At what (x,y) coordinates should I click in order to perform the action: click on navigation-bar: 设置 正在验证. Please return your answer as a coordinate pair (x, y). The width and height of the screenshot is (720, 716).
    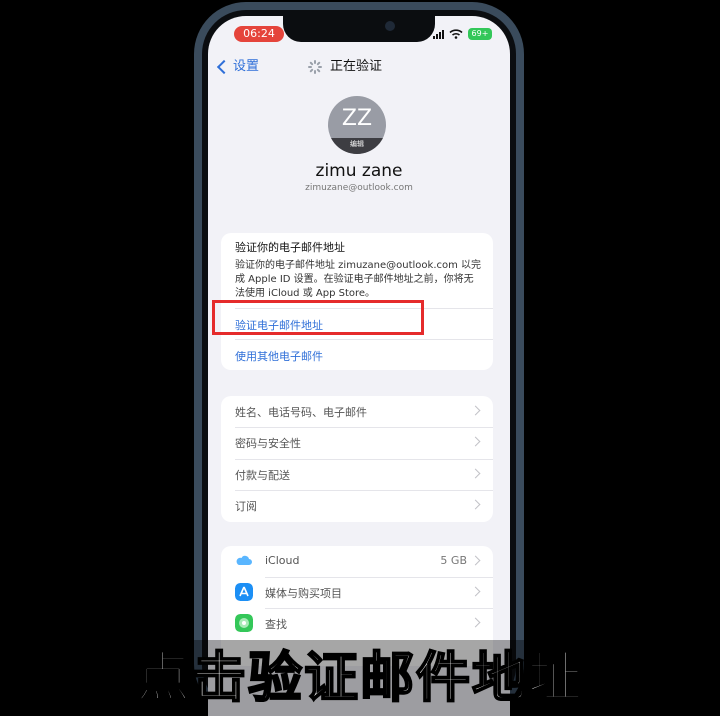
    Looking at the image, I should click on (359, 68).